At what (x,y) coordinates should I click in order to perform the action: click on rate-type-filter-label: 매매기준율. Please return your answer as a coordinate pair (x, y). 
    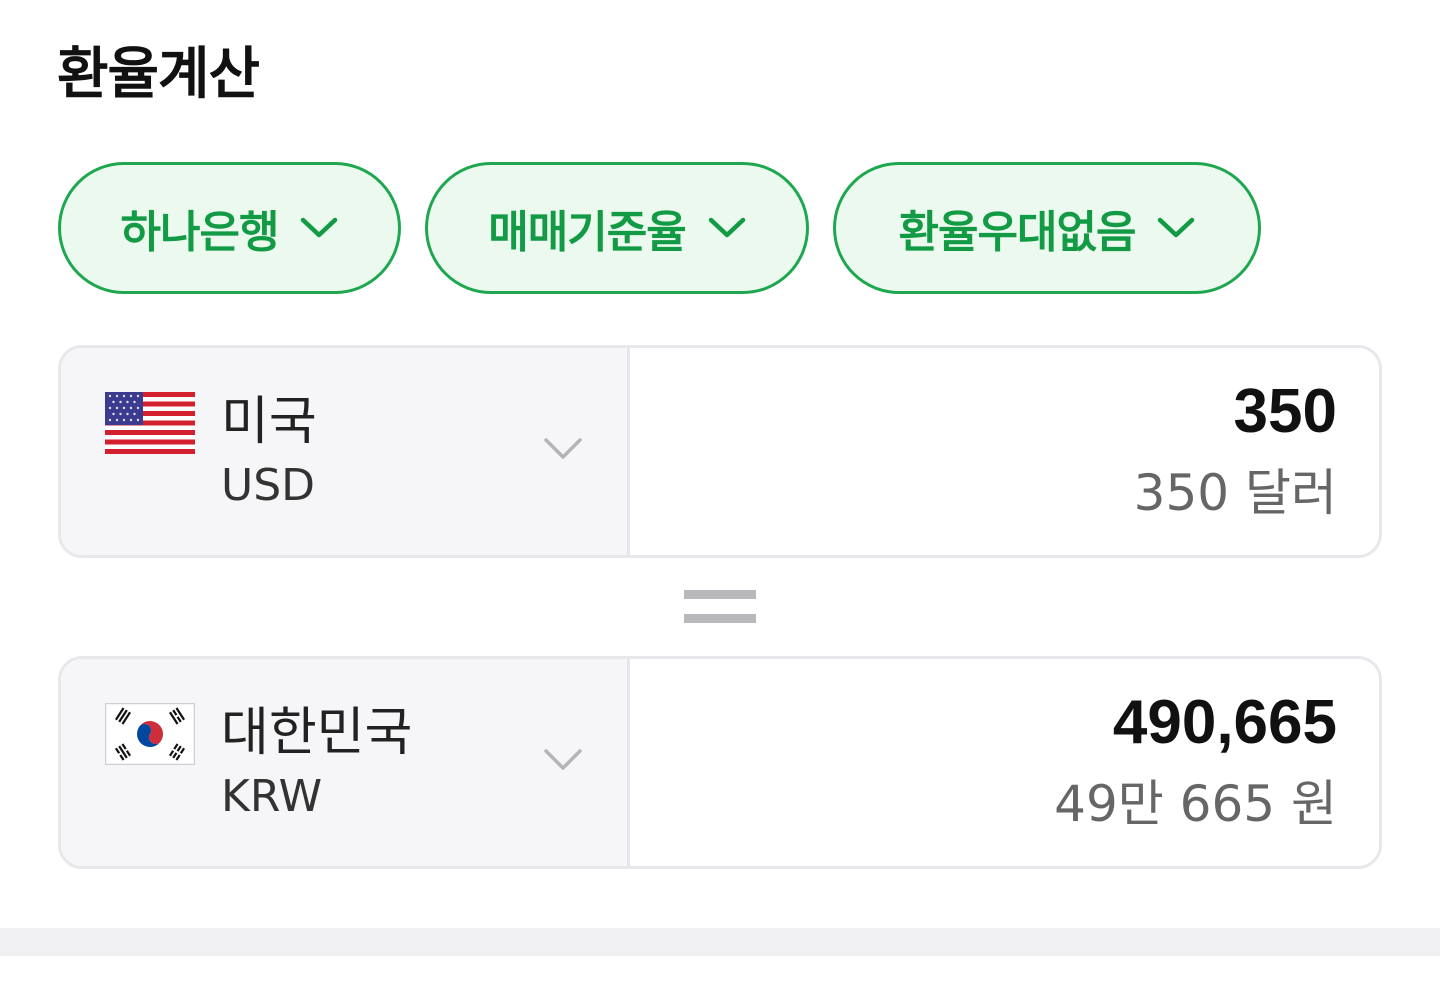
    Looking at the image, I should click on (587, 232).